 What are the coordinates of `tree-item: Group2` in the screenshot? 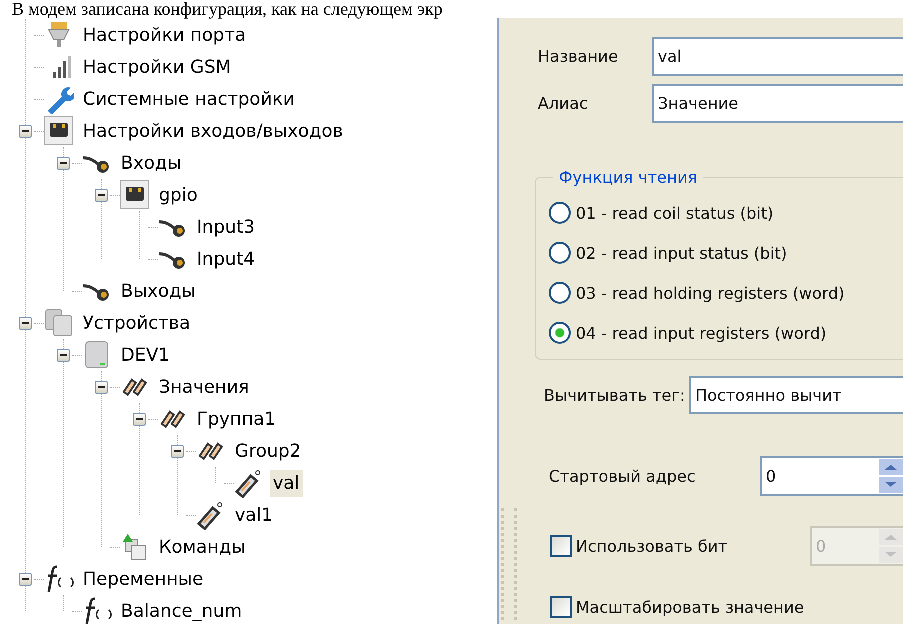 It's located at (268, 451).